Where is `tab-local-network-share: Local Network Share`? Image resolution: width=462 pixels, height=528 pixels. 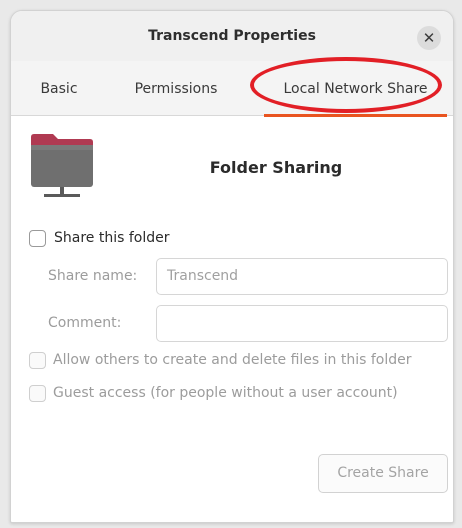
tab-local-network-share: Local Network Share is located at coordinates (355, 89).